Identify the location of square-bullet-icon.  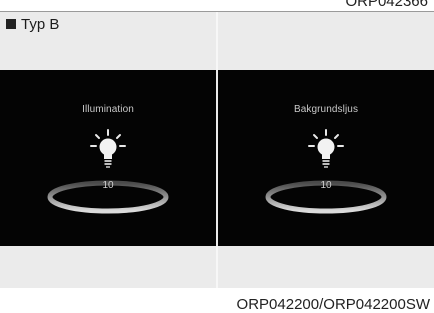
(11, 24).